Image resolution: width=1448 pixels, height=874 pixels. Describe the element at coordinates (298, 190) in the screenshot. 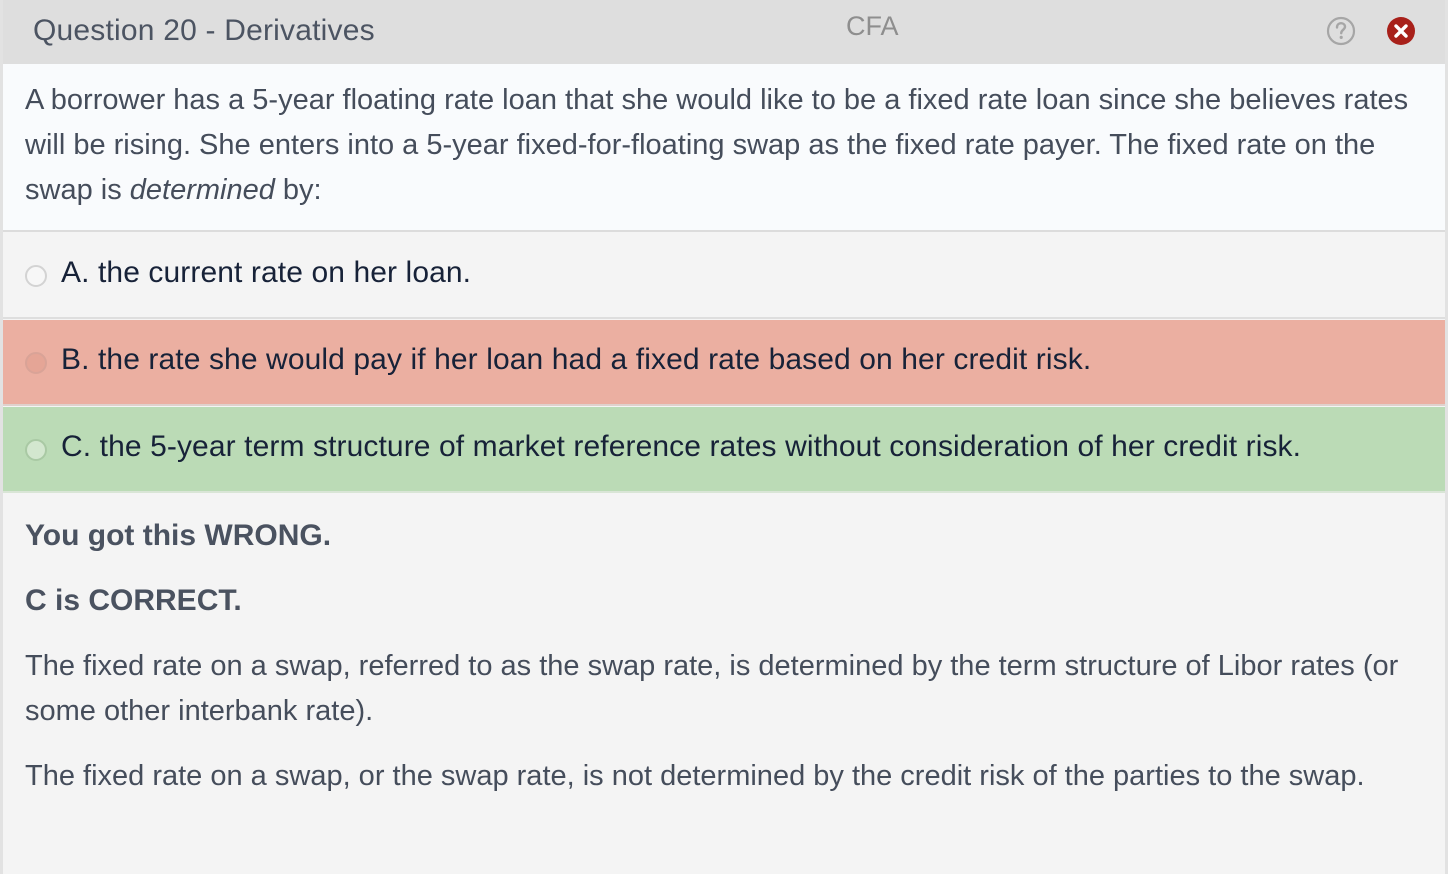

I see `question-text-part2: by:` at that location.